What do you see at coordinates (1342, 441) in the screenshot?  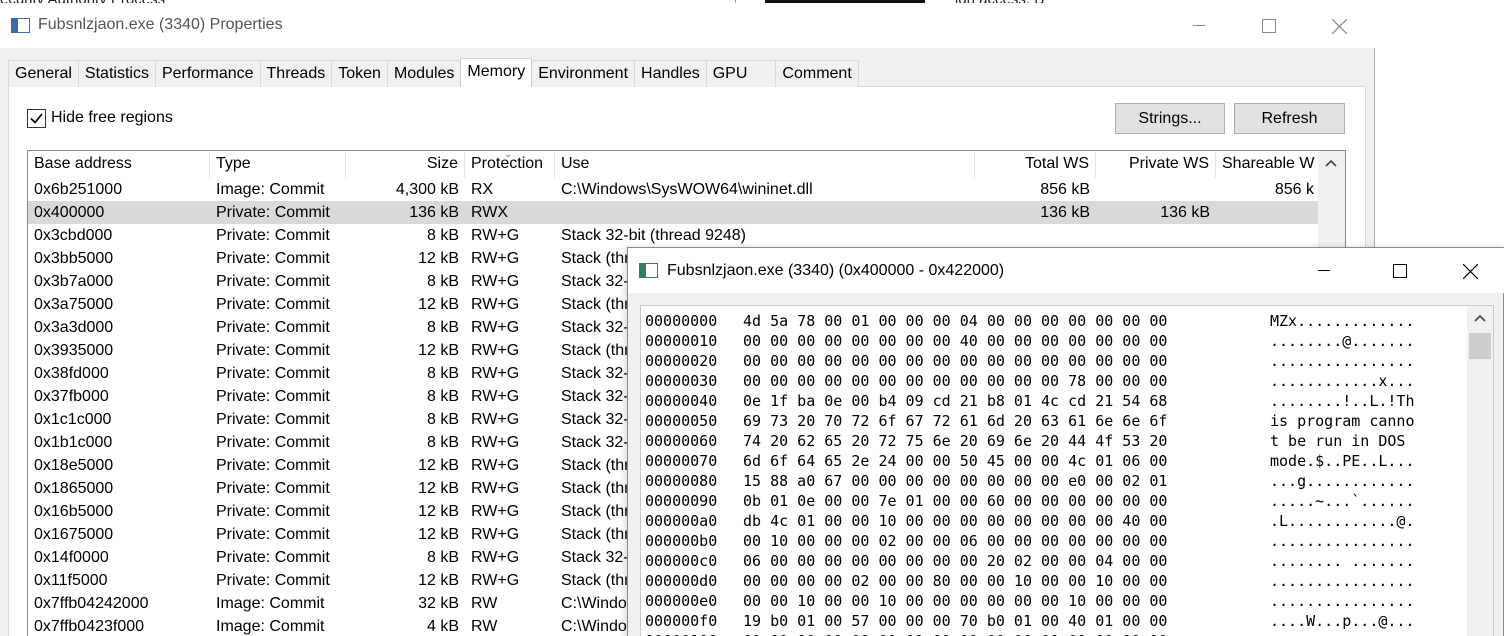 I see `hex-ascii: t be run in DOS` at bounding box center [1342, 441].